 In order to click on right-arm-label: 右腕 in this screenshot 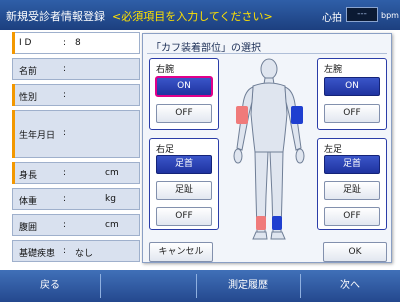, I will do `click(165, 70)`.